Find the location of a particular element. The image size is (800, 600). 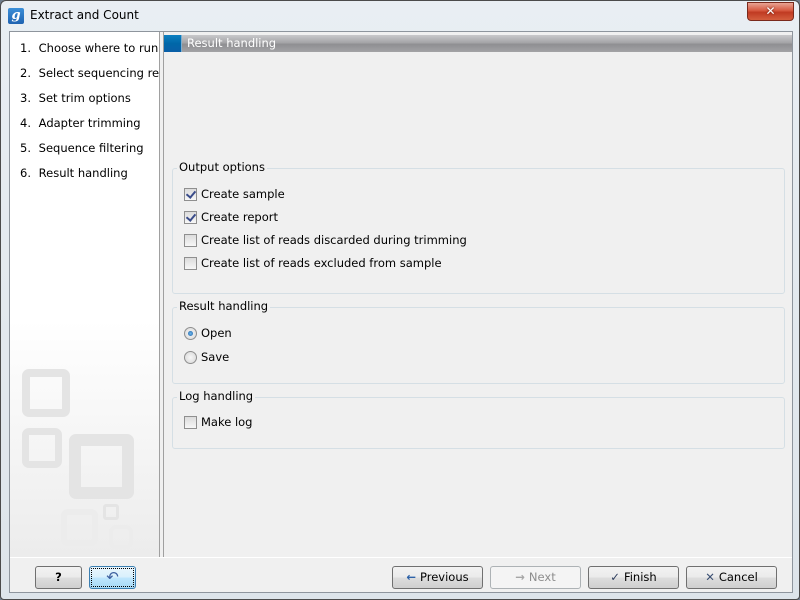

step-item: 4. Adapter trimming is located at coordinates (80, 123).